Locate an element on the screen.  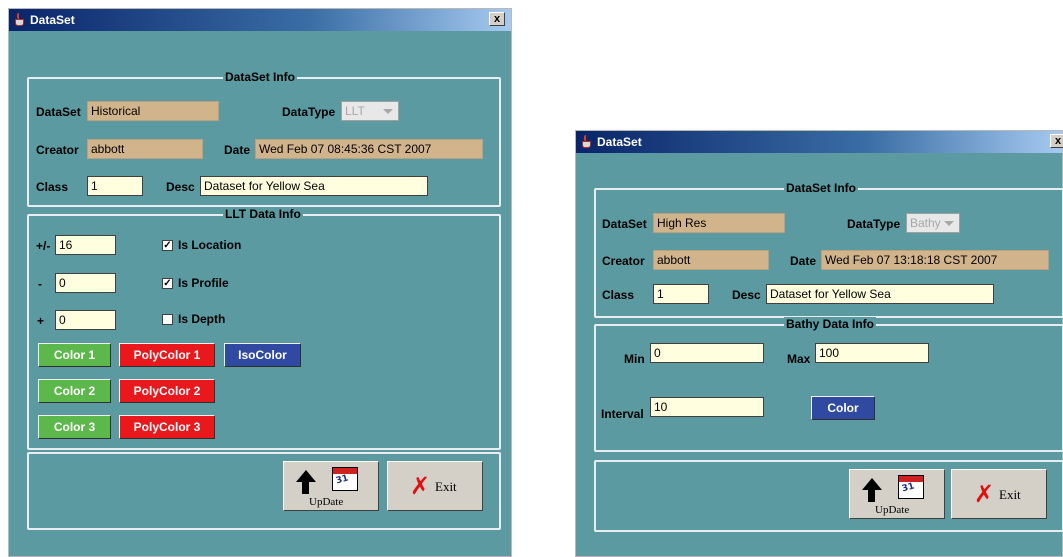
color2-button: Color 2 is located at coordinates (74, 391).